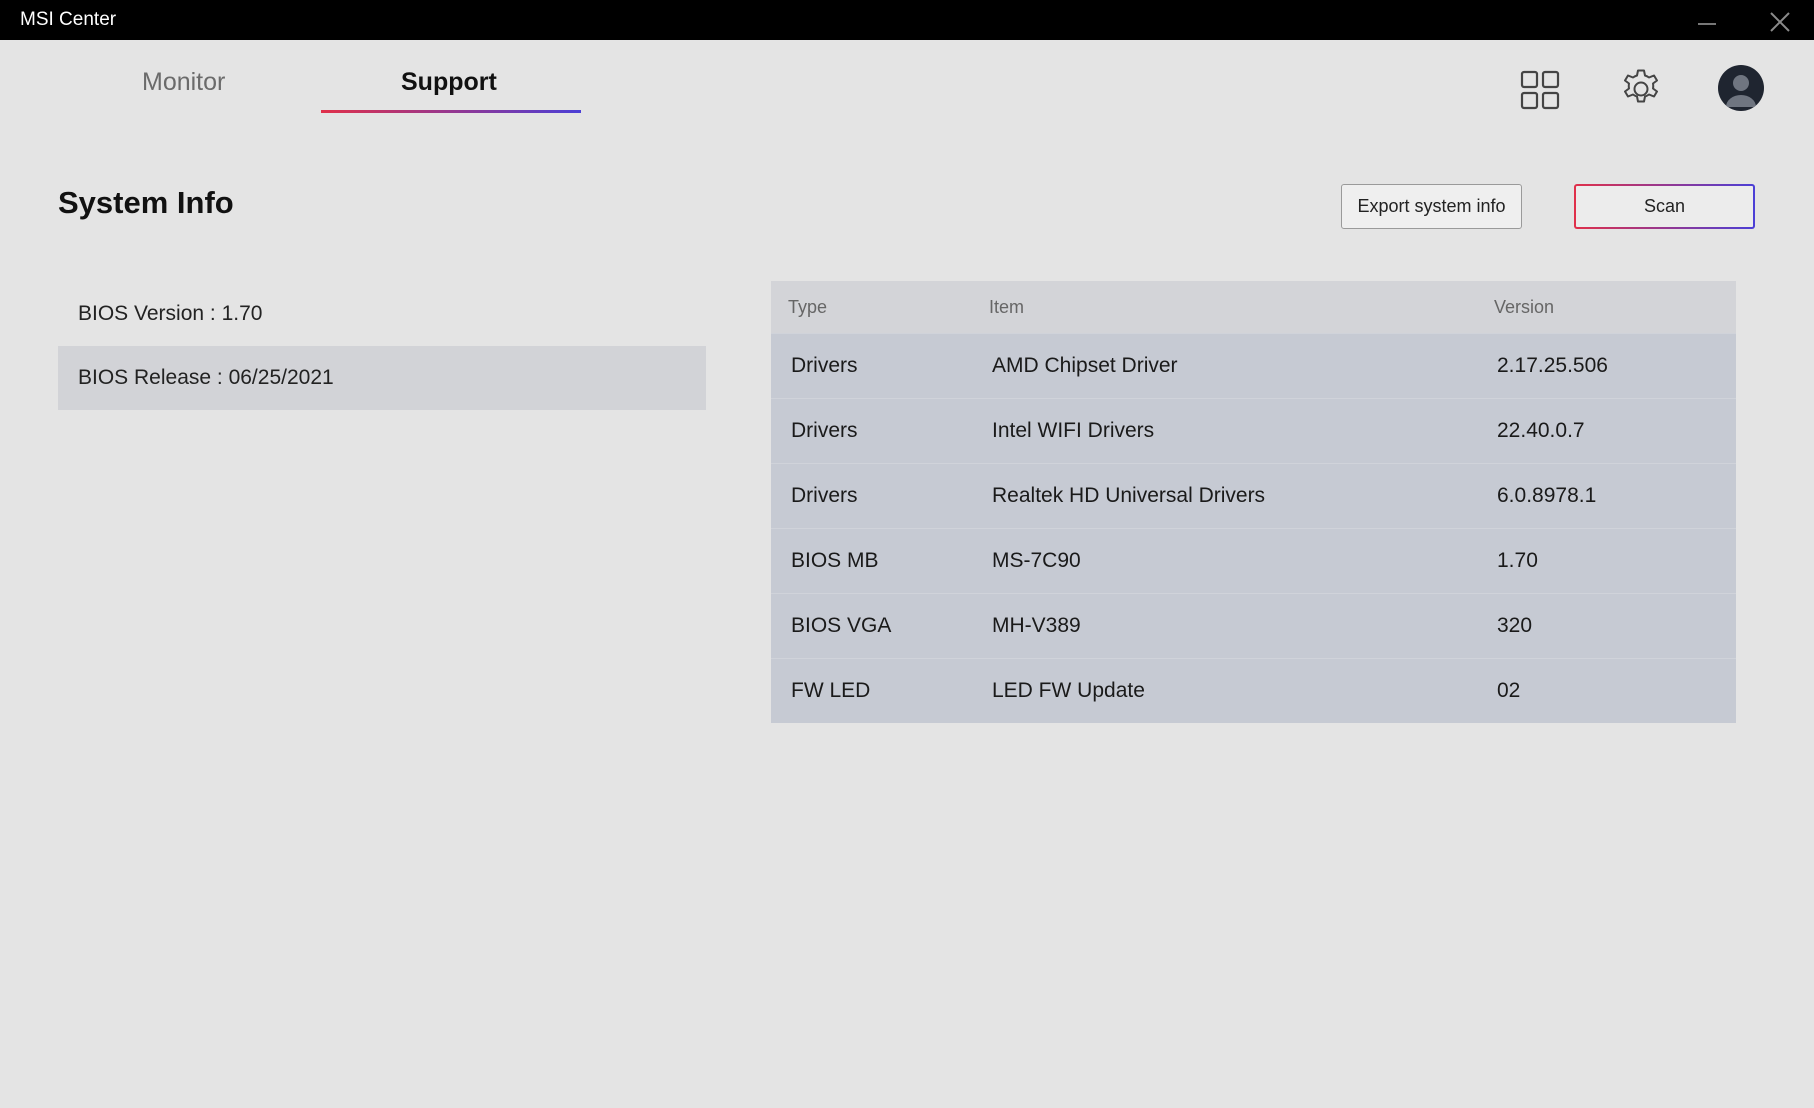  I want to click on user-icon, so click(1741, 91).